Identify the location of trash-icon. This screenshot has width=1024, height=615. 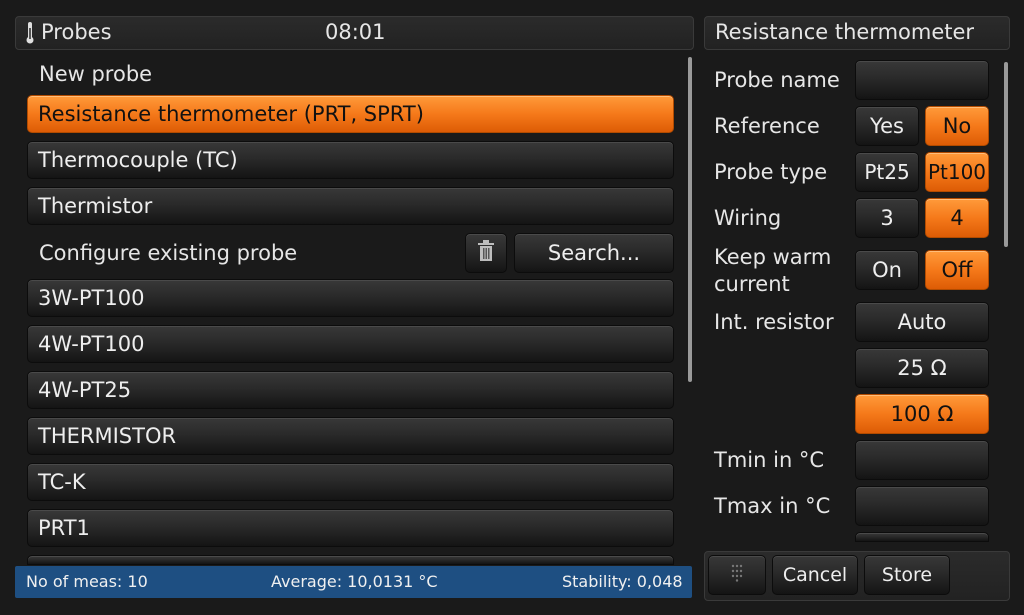
(486, 253).